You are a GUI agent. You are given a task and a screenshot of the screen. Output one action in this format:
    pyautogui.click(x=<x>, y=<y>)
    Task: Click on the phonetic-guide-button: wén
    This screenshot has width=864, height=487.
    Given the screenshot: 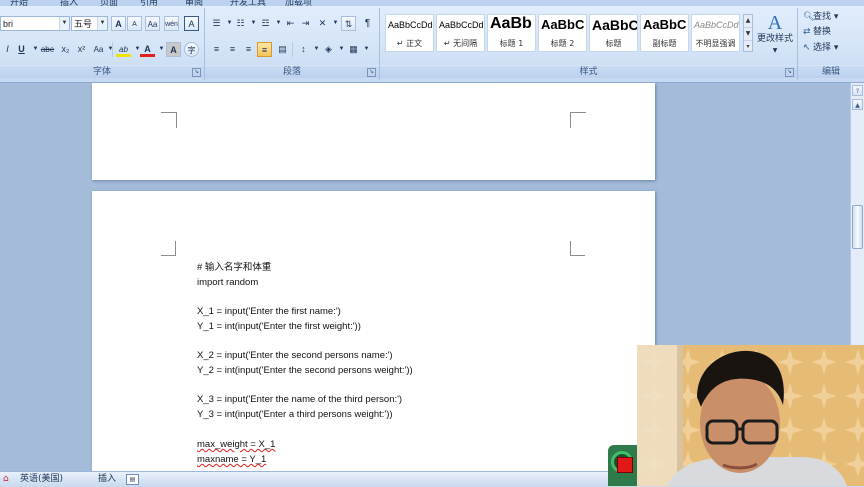 What is the action you would take?
    pyautogui.click(x=171, y=23)
    